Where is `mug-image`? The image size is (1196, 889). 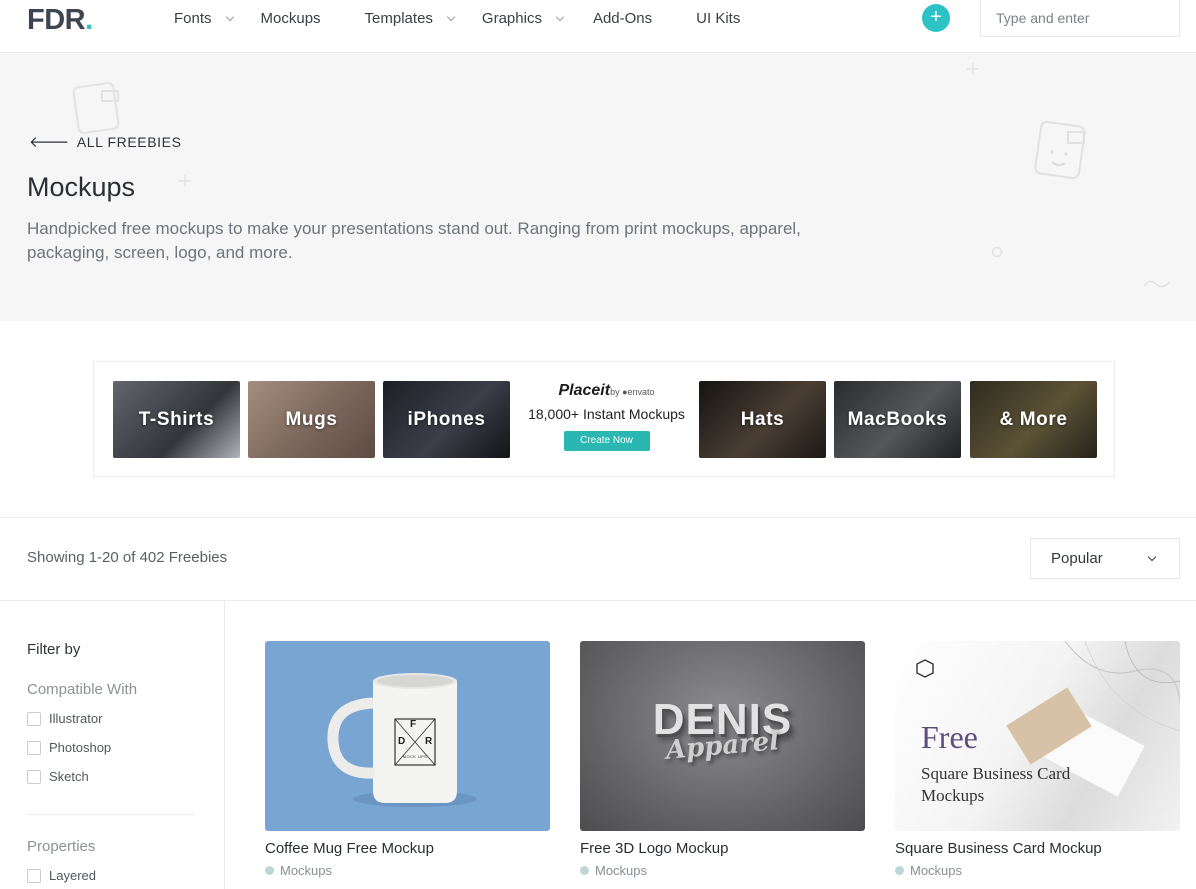 mug-image is located at coordinates (402, 740).